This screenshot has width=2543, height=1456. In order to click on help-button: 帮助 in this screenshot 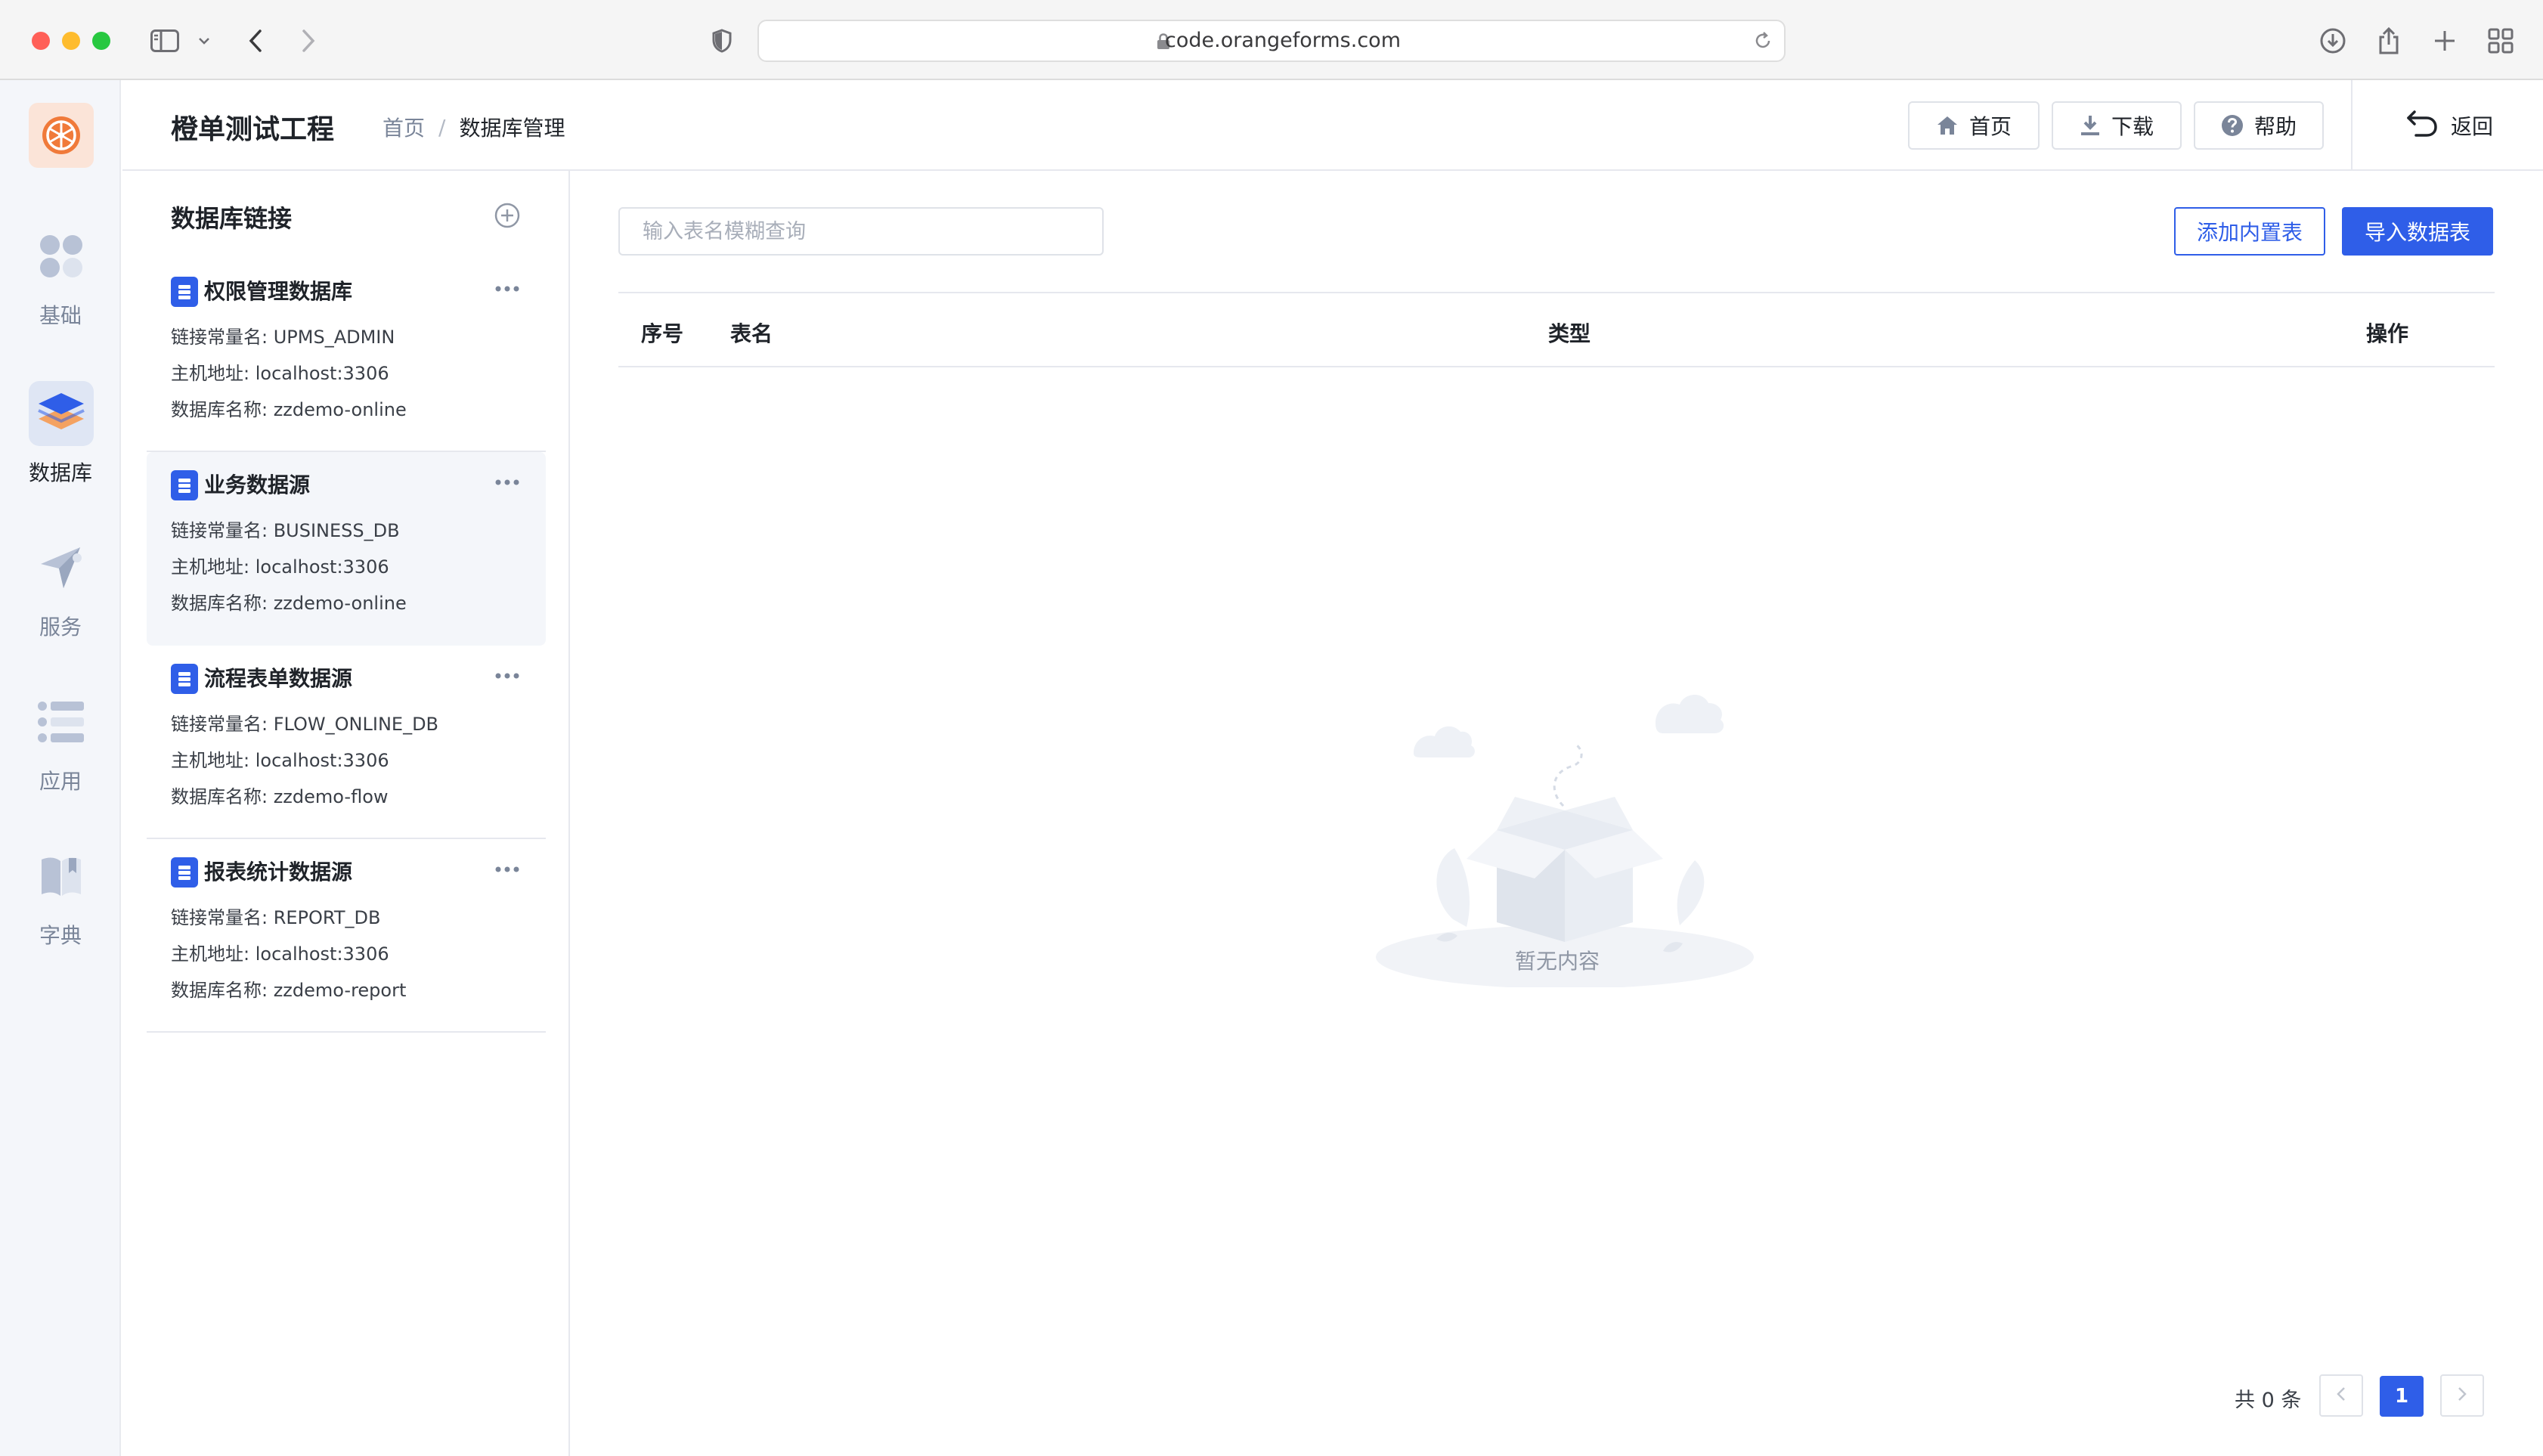, I will do `click(2259, 125)`.